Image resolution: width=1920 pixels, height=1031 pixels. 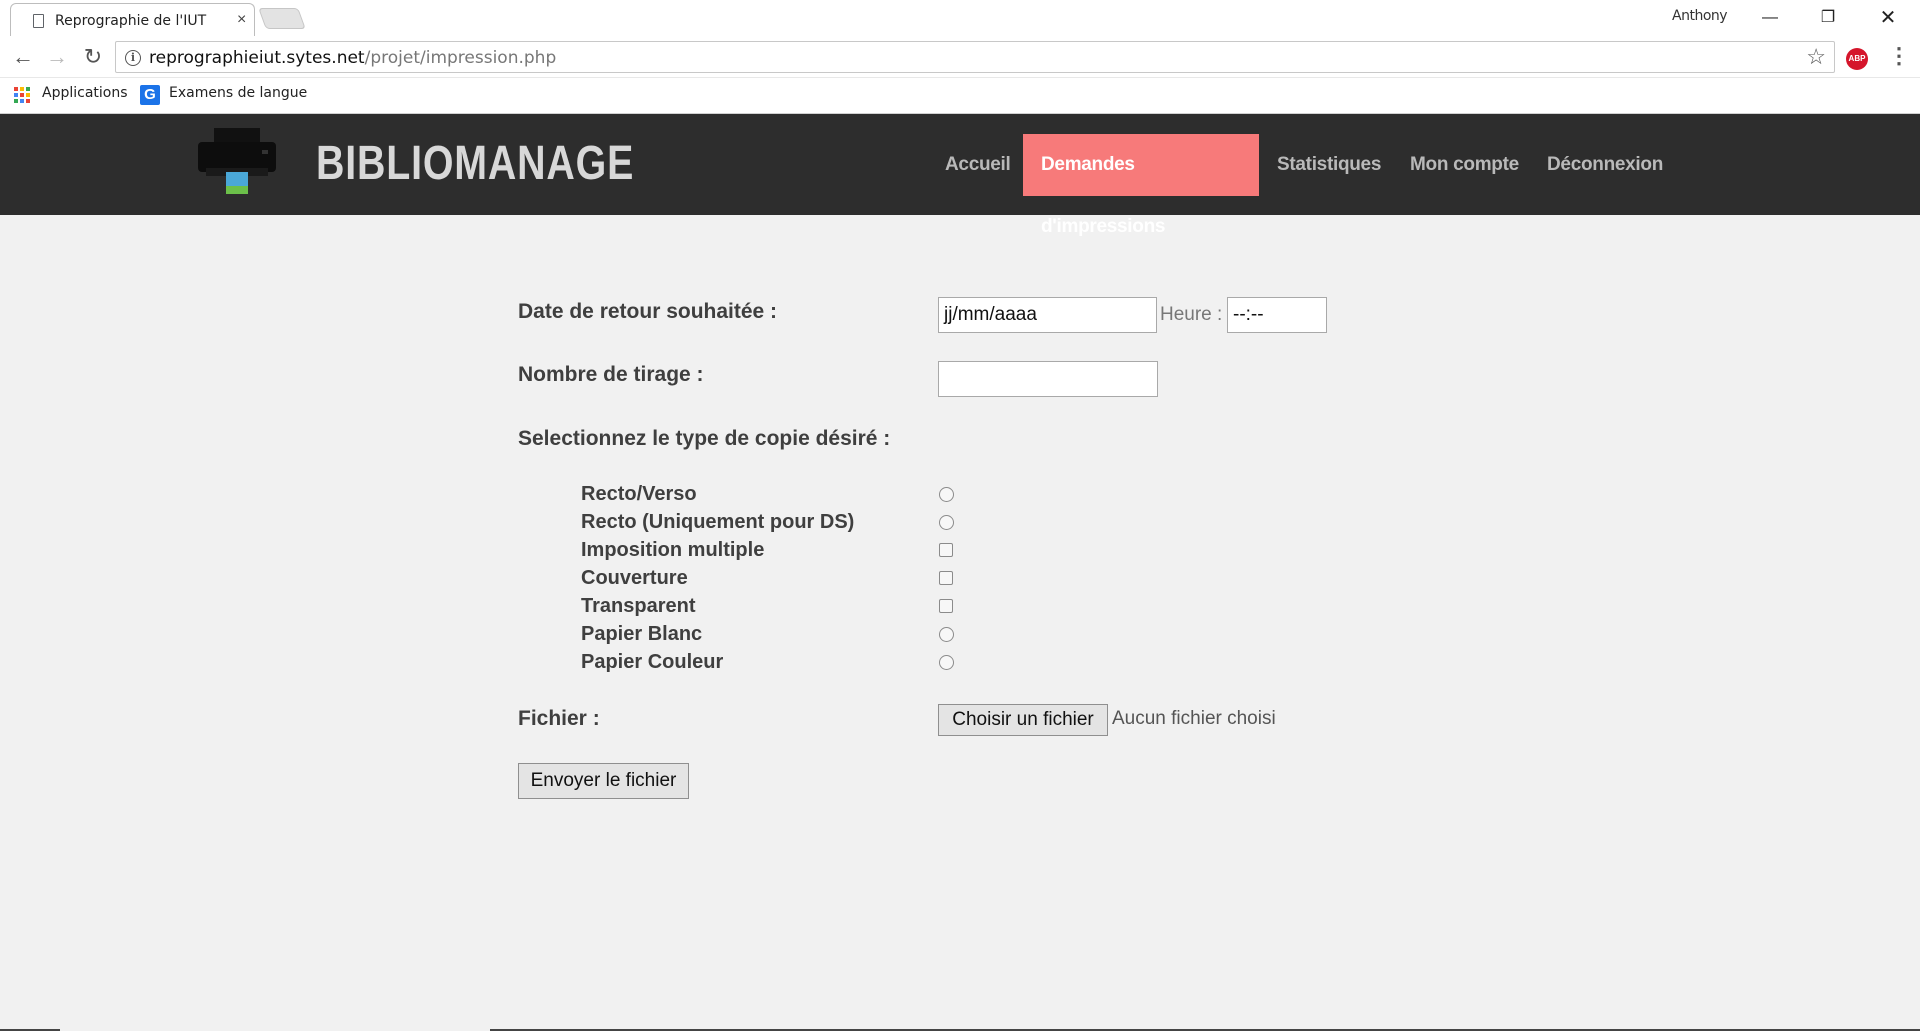 What do you see at coordinates (238, 93) in the screenshot?
I see `bookmark-examens-de-langue: Examens de langue` at bounding box center [238, 93].